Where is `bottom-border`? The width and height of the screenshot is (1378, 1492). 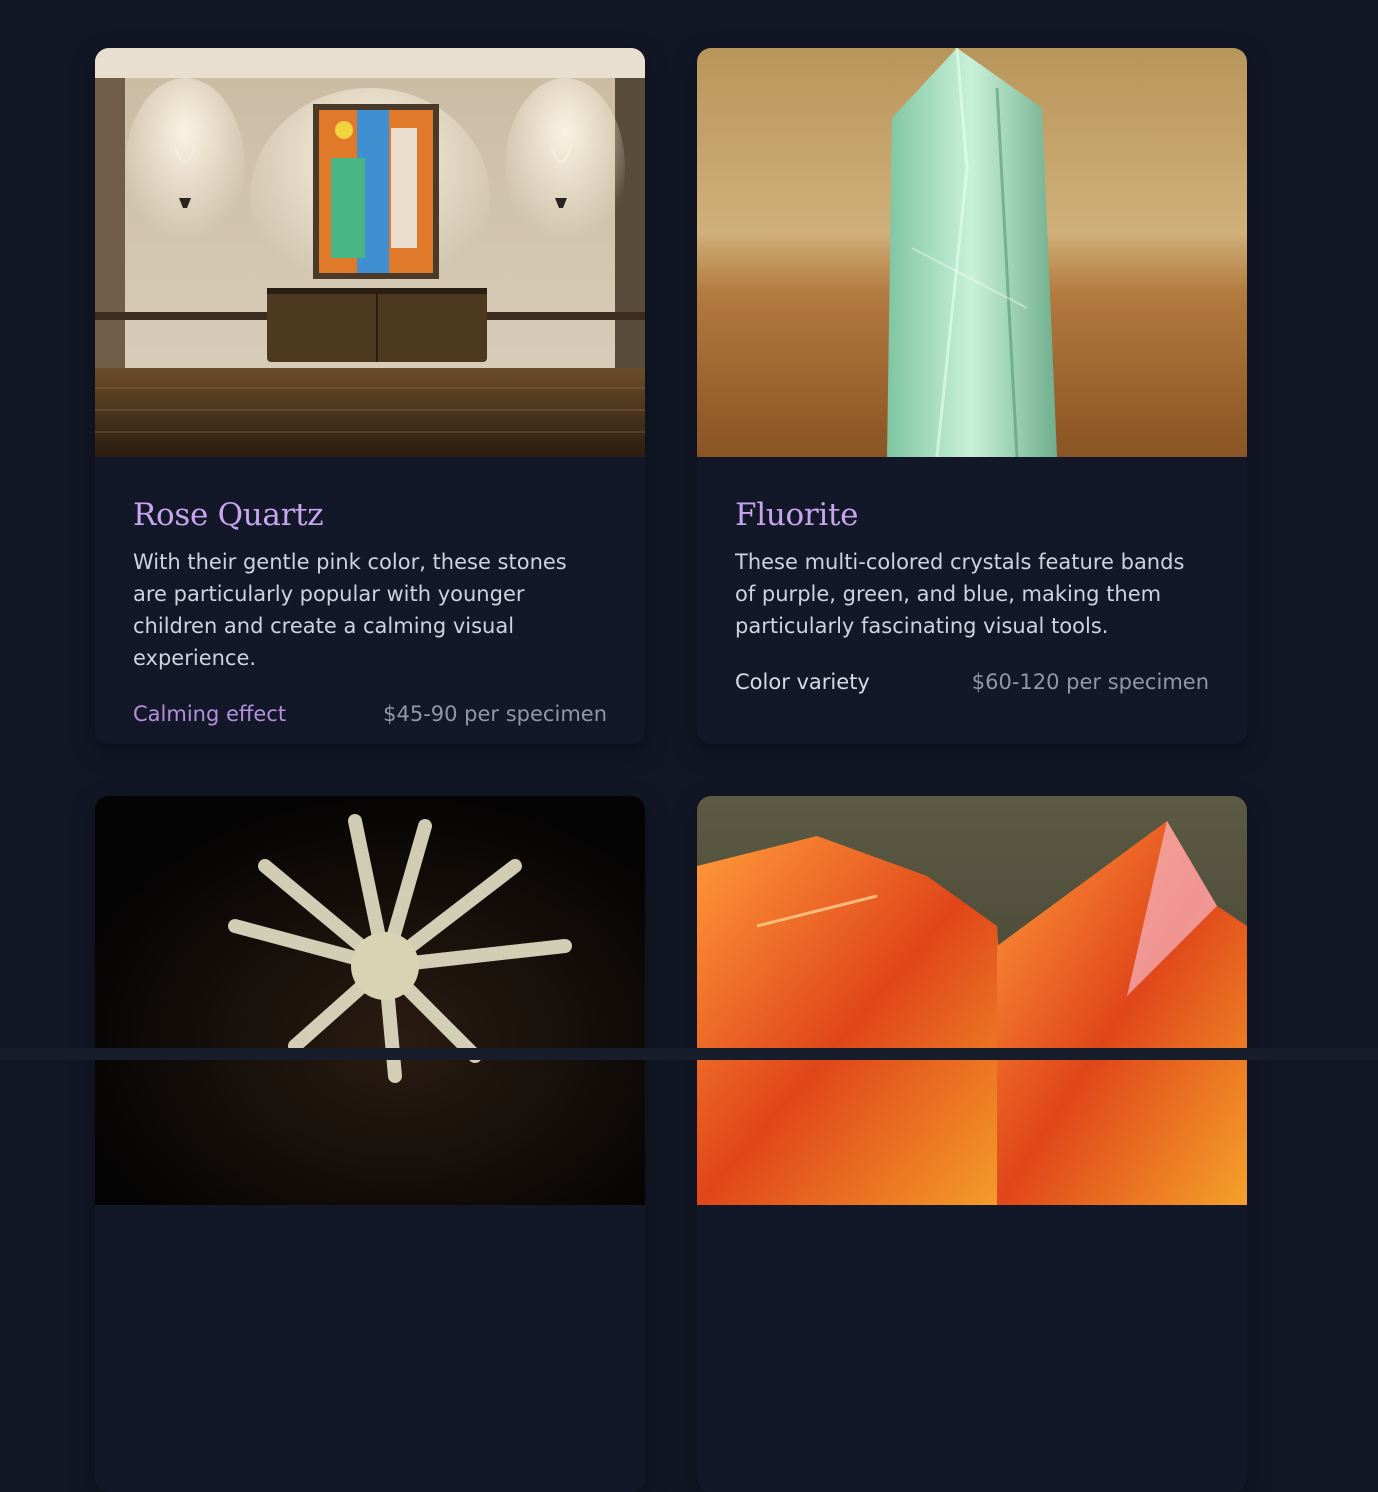
bottom-border is located at coordinates (689, 1054).